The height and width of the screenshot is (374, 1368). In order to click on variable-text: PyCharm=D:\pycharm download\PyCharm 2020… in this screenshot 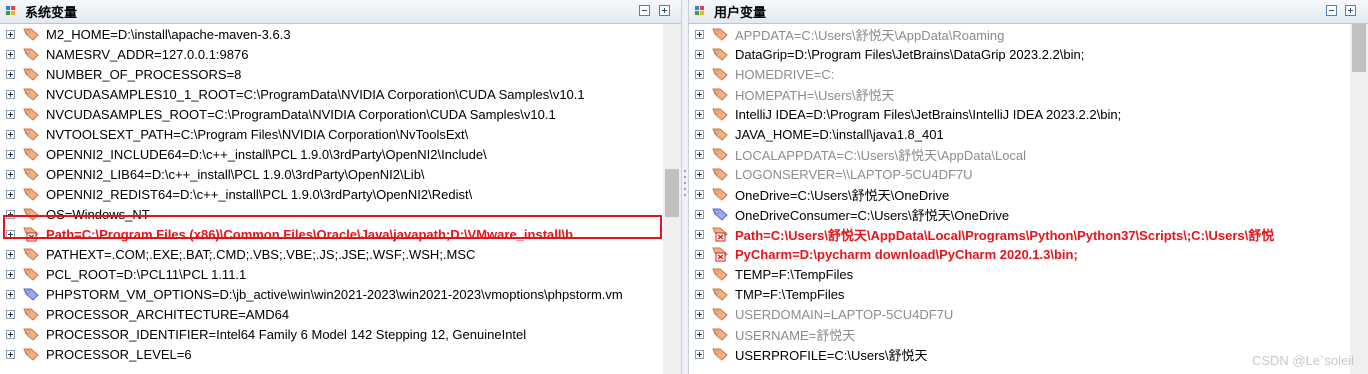, I will do `click(906, 254)`.